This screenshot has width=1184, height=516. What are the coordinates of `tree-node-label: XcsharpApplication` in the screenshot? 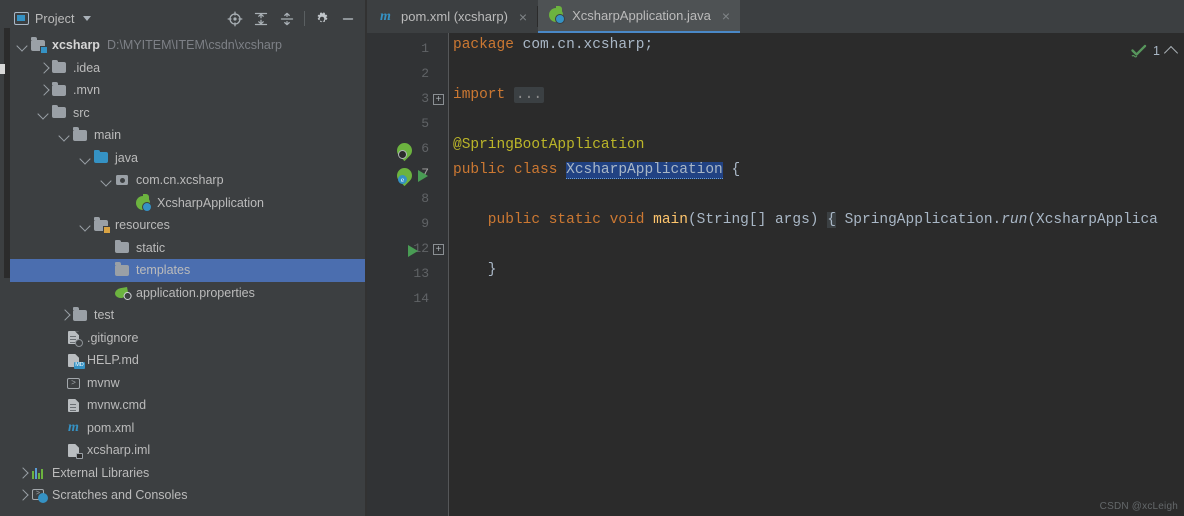 It's located at (211, 202).